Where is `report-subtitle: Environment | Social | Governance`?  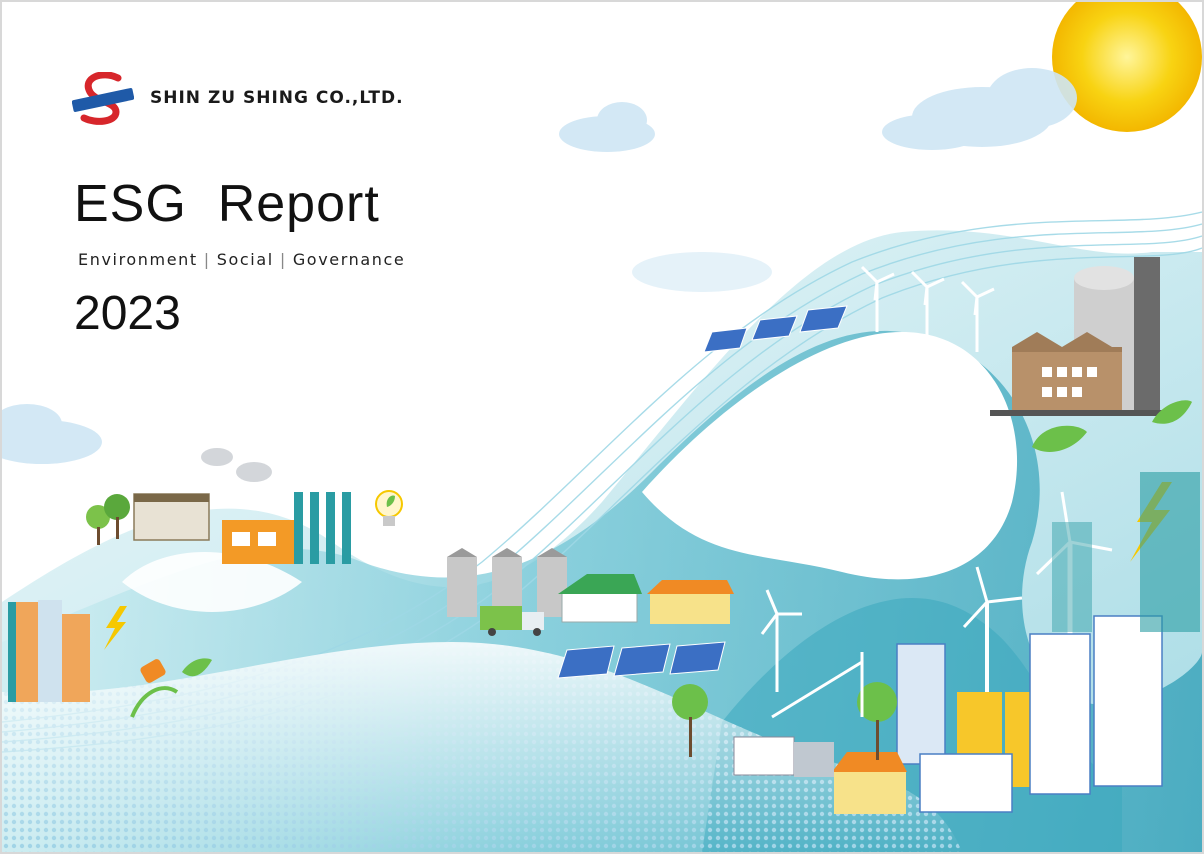
report-subtitle: Environment | Social | Governance is located at coordinates (241, 259).